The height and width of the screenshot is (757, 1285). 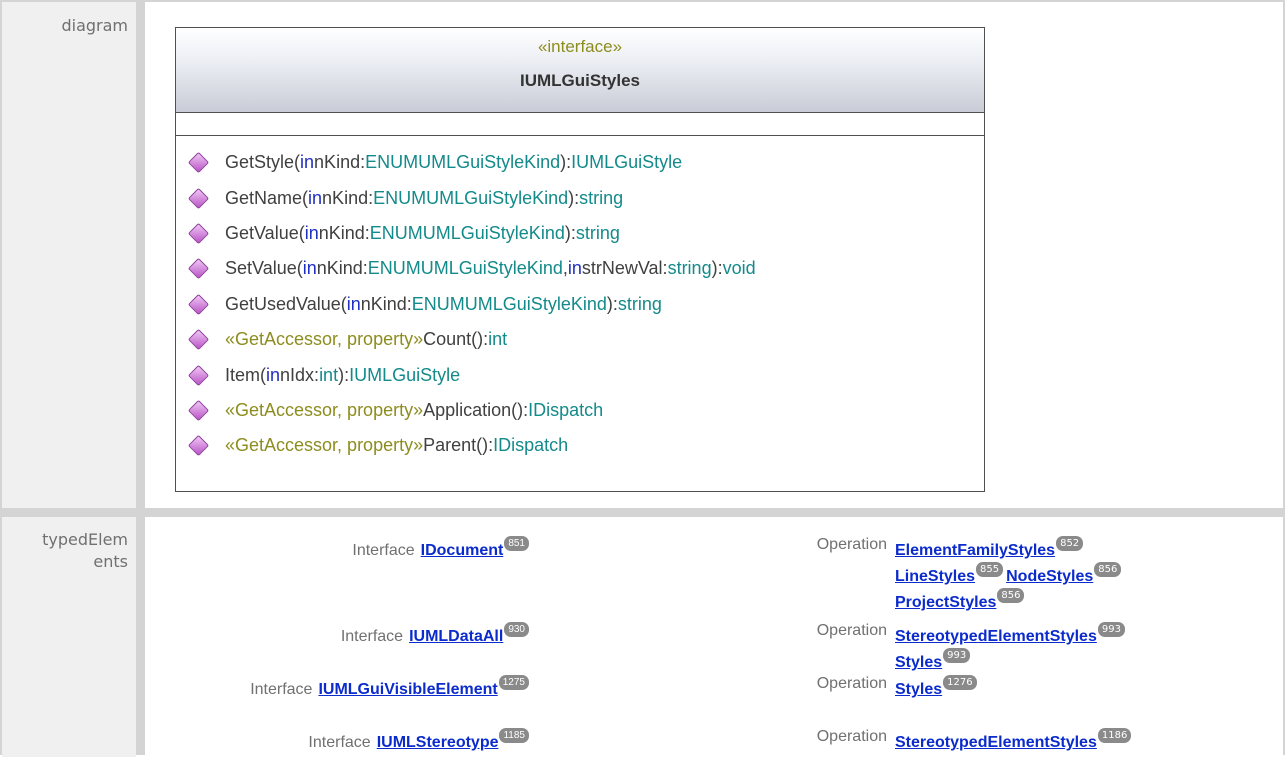 I want to click on element-link: ElementFamilyStyles, so click(x=975, y=550).